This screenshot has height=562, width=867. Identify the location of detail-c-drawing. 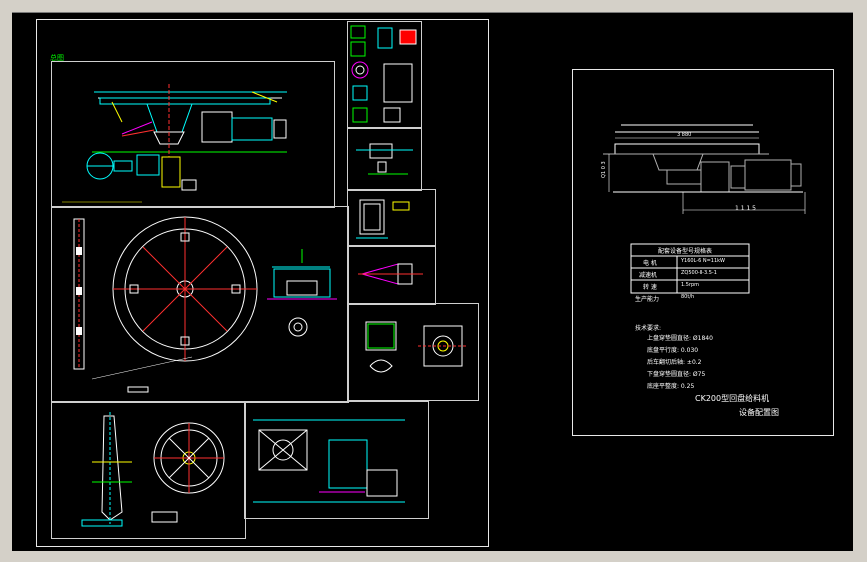
(390, 274).